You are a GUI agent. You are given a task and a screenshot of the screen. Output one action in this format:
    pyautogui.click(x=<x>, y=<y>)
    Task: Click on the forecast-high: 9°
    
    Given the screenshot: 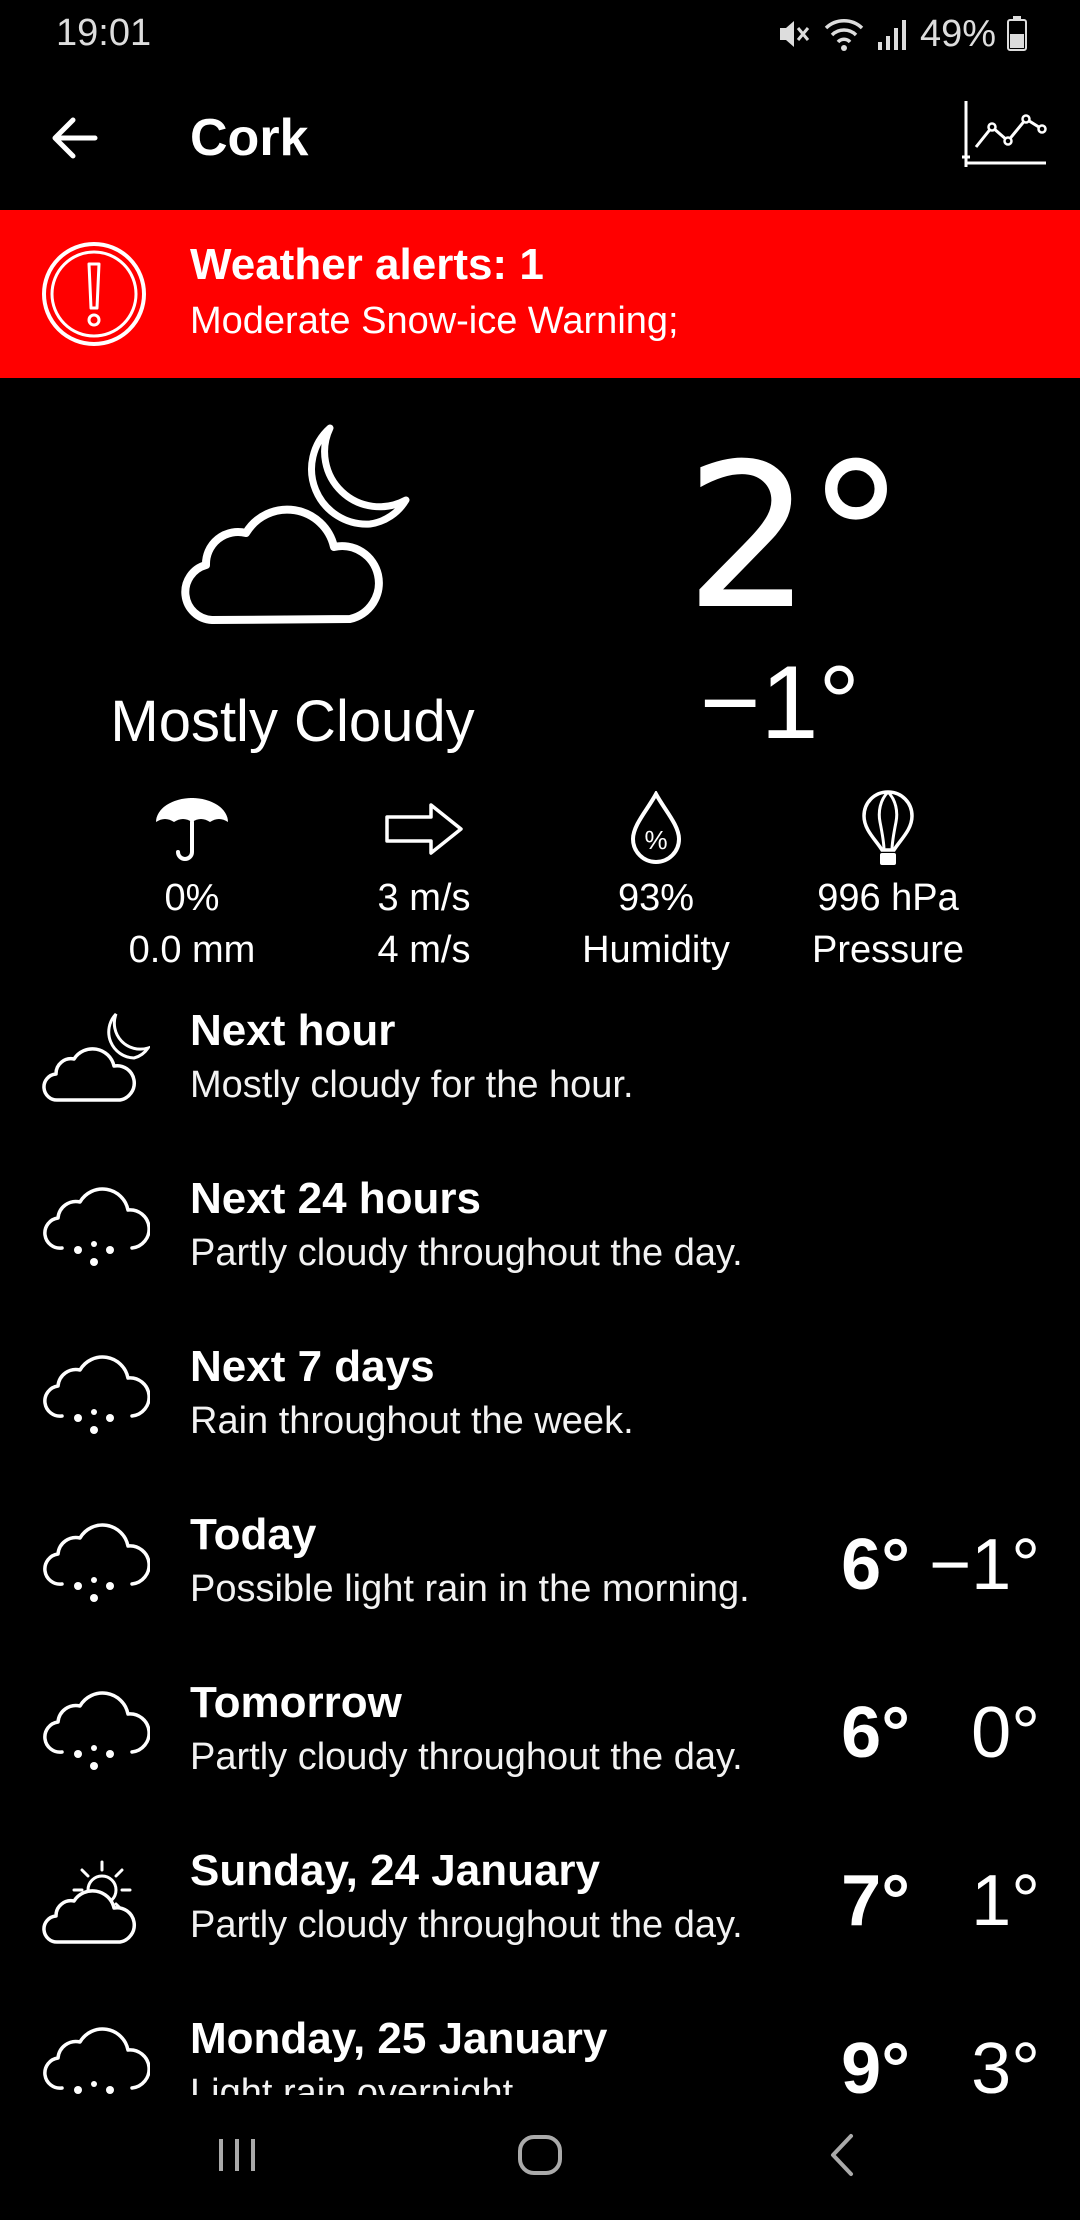 What is the action you would take?
    pyautogui.click(x=875, y=2062)
    